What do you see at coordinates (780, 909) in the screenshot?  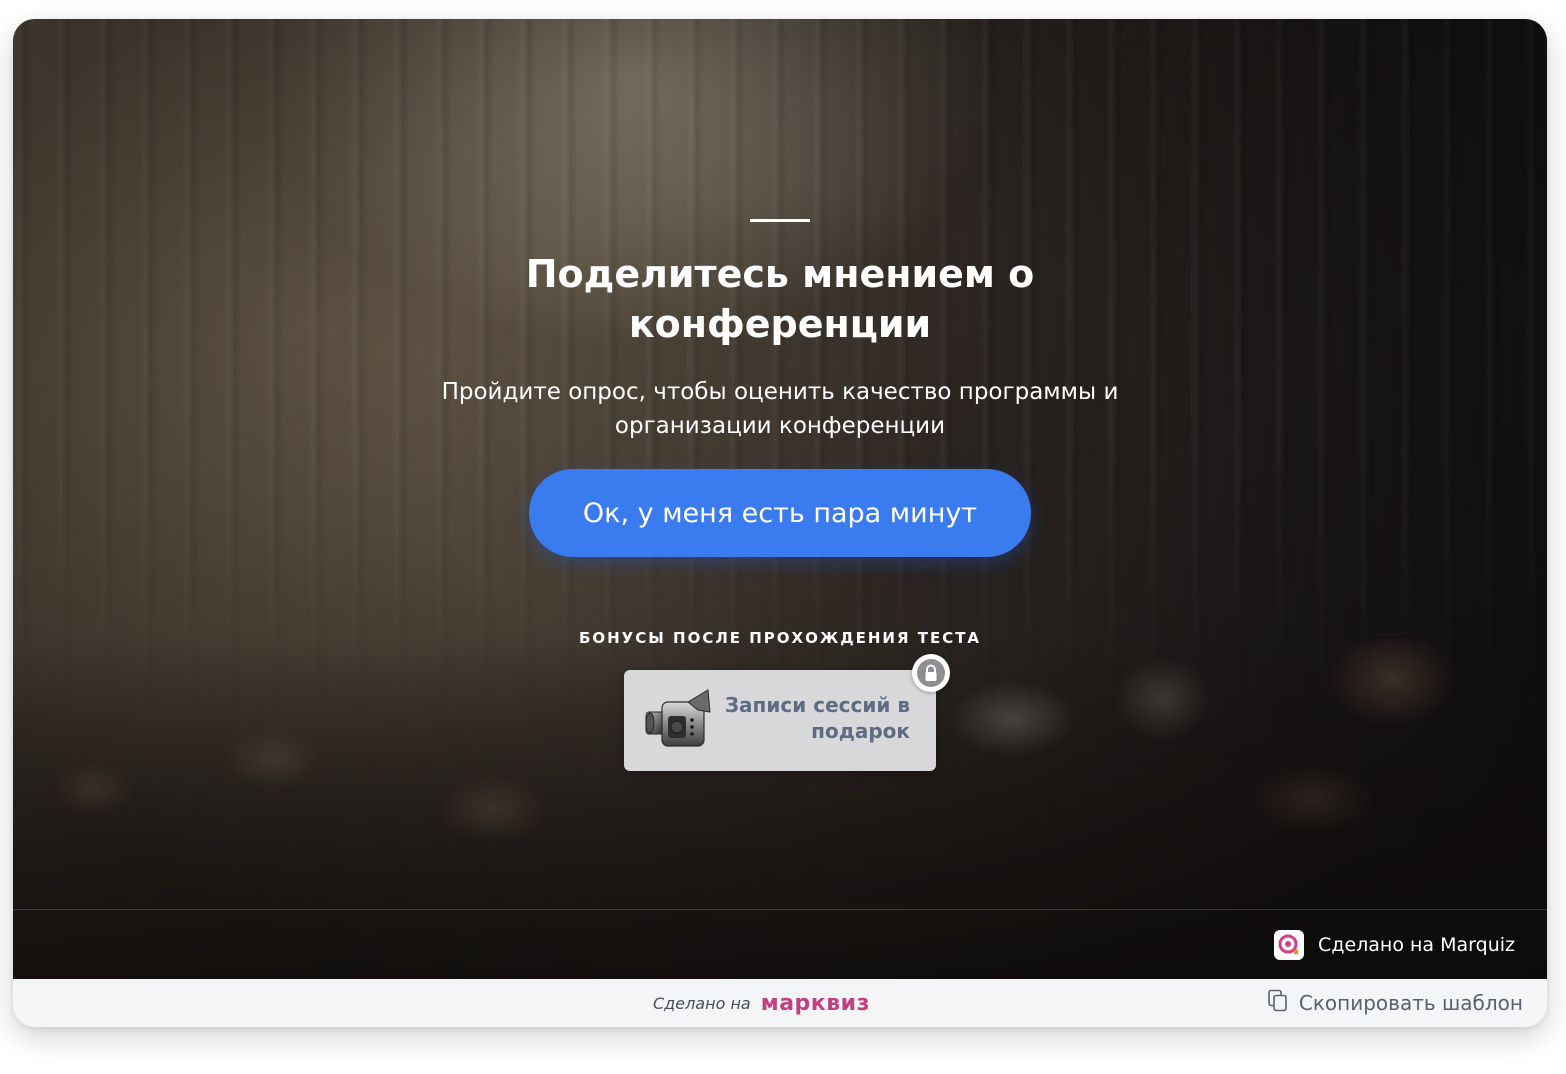 I see `hero-divider` at bounding box center [780, 909].